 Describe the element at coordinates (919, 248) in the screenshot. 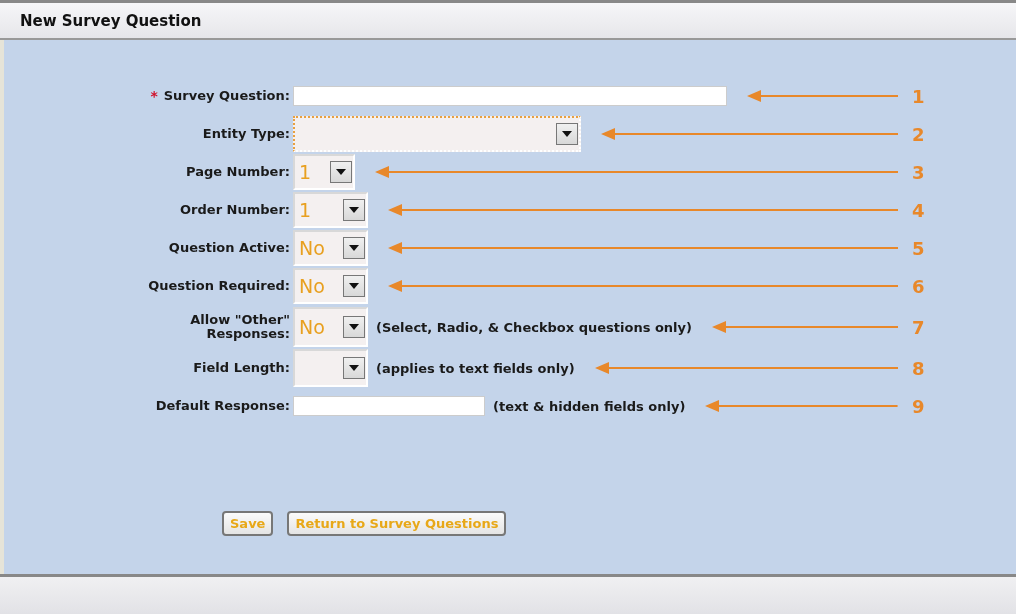

I see `callout-number: 5` at that location.